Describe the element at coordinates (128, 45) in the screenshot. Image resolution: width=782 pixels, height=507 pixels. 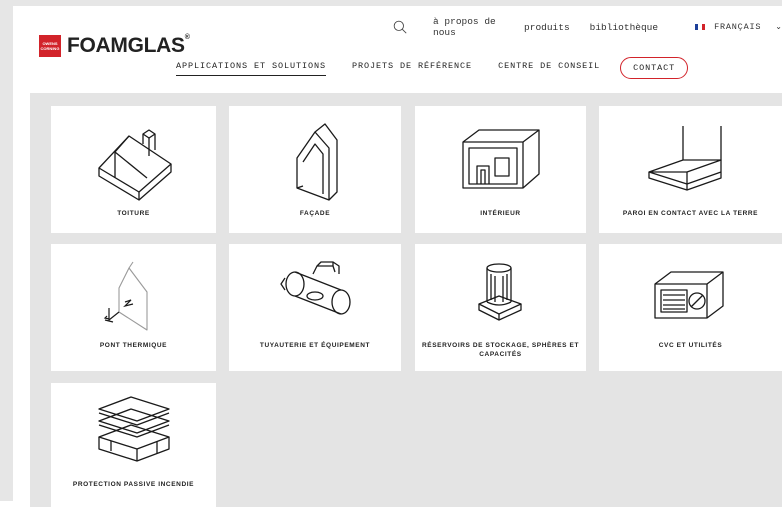
I see `brand-name: FOAMGLAS®` at that location.